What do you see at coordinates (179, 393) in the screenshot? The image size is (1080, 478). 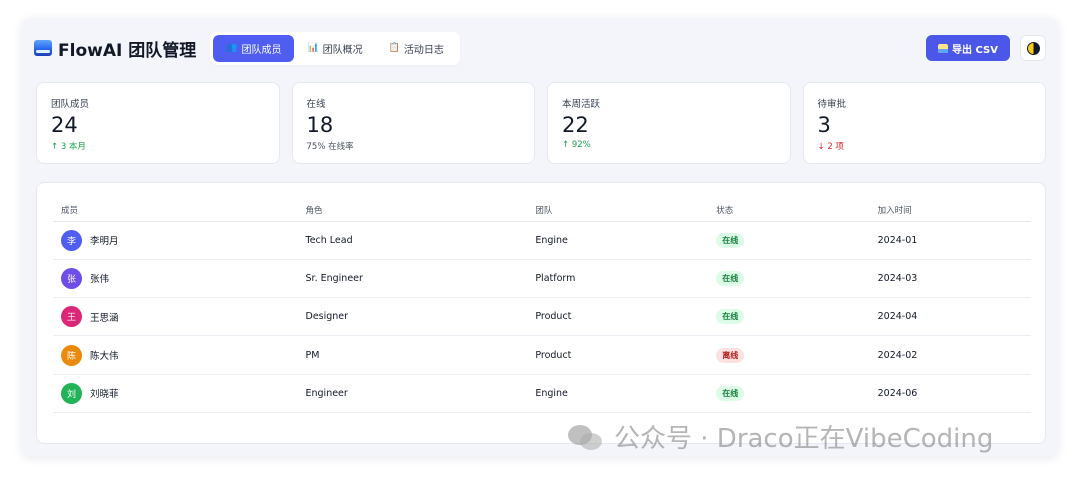 I see `member-cell: 刘刘晓菲` at bounding box center [179, 393].